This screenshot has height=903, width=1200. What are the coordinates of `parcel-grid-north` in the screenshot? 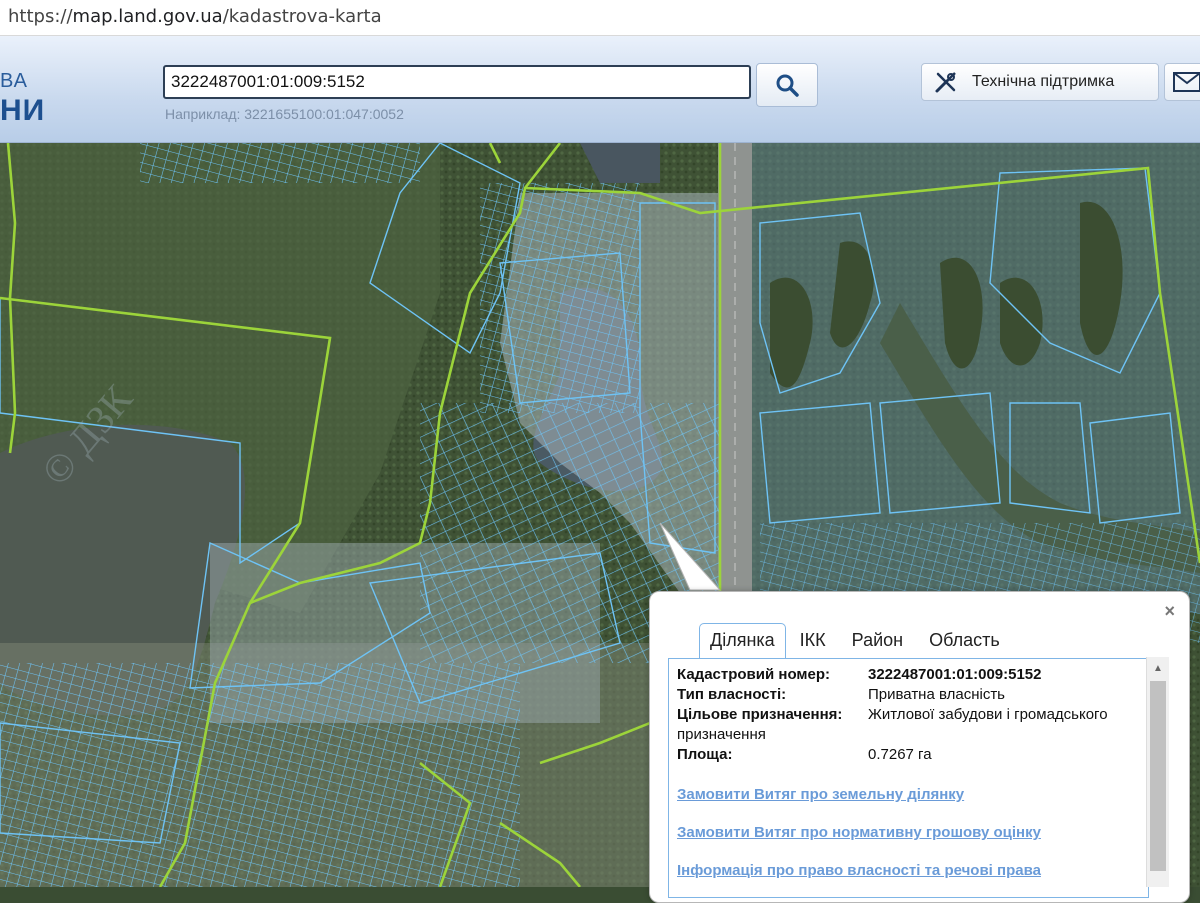 It's located at (560, 298).